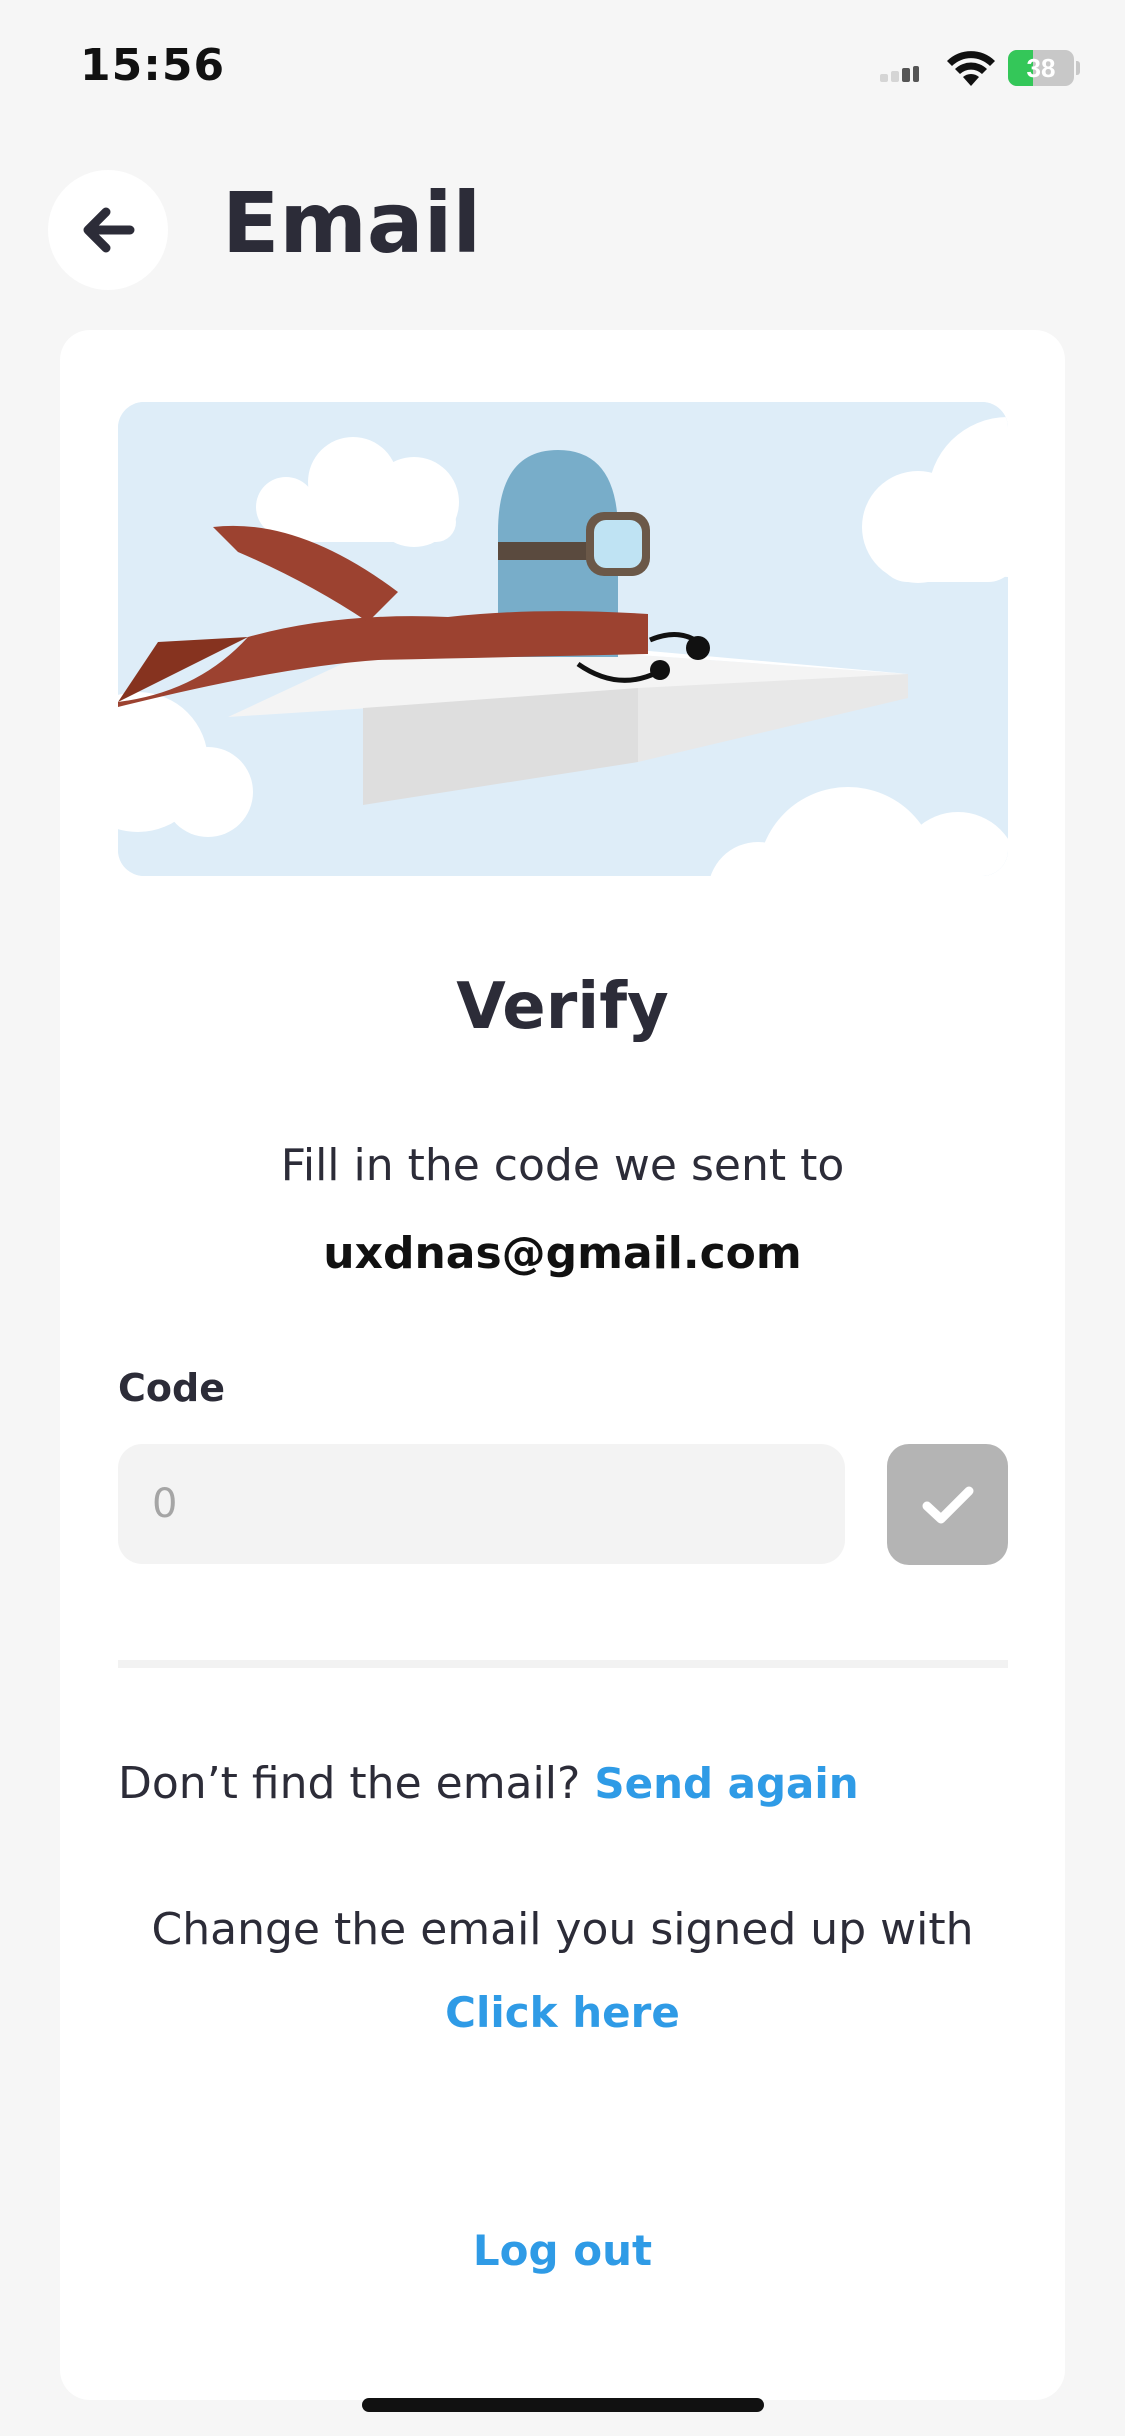 Image resolution: width=1125 pixels, height=2436 pixels. I want to click on cellular-signal-icon, so click(900, 74).